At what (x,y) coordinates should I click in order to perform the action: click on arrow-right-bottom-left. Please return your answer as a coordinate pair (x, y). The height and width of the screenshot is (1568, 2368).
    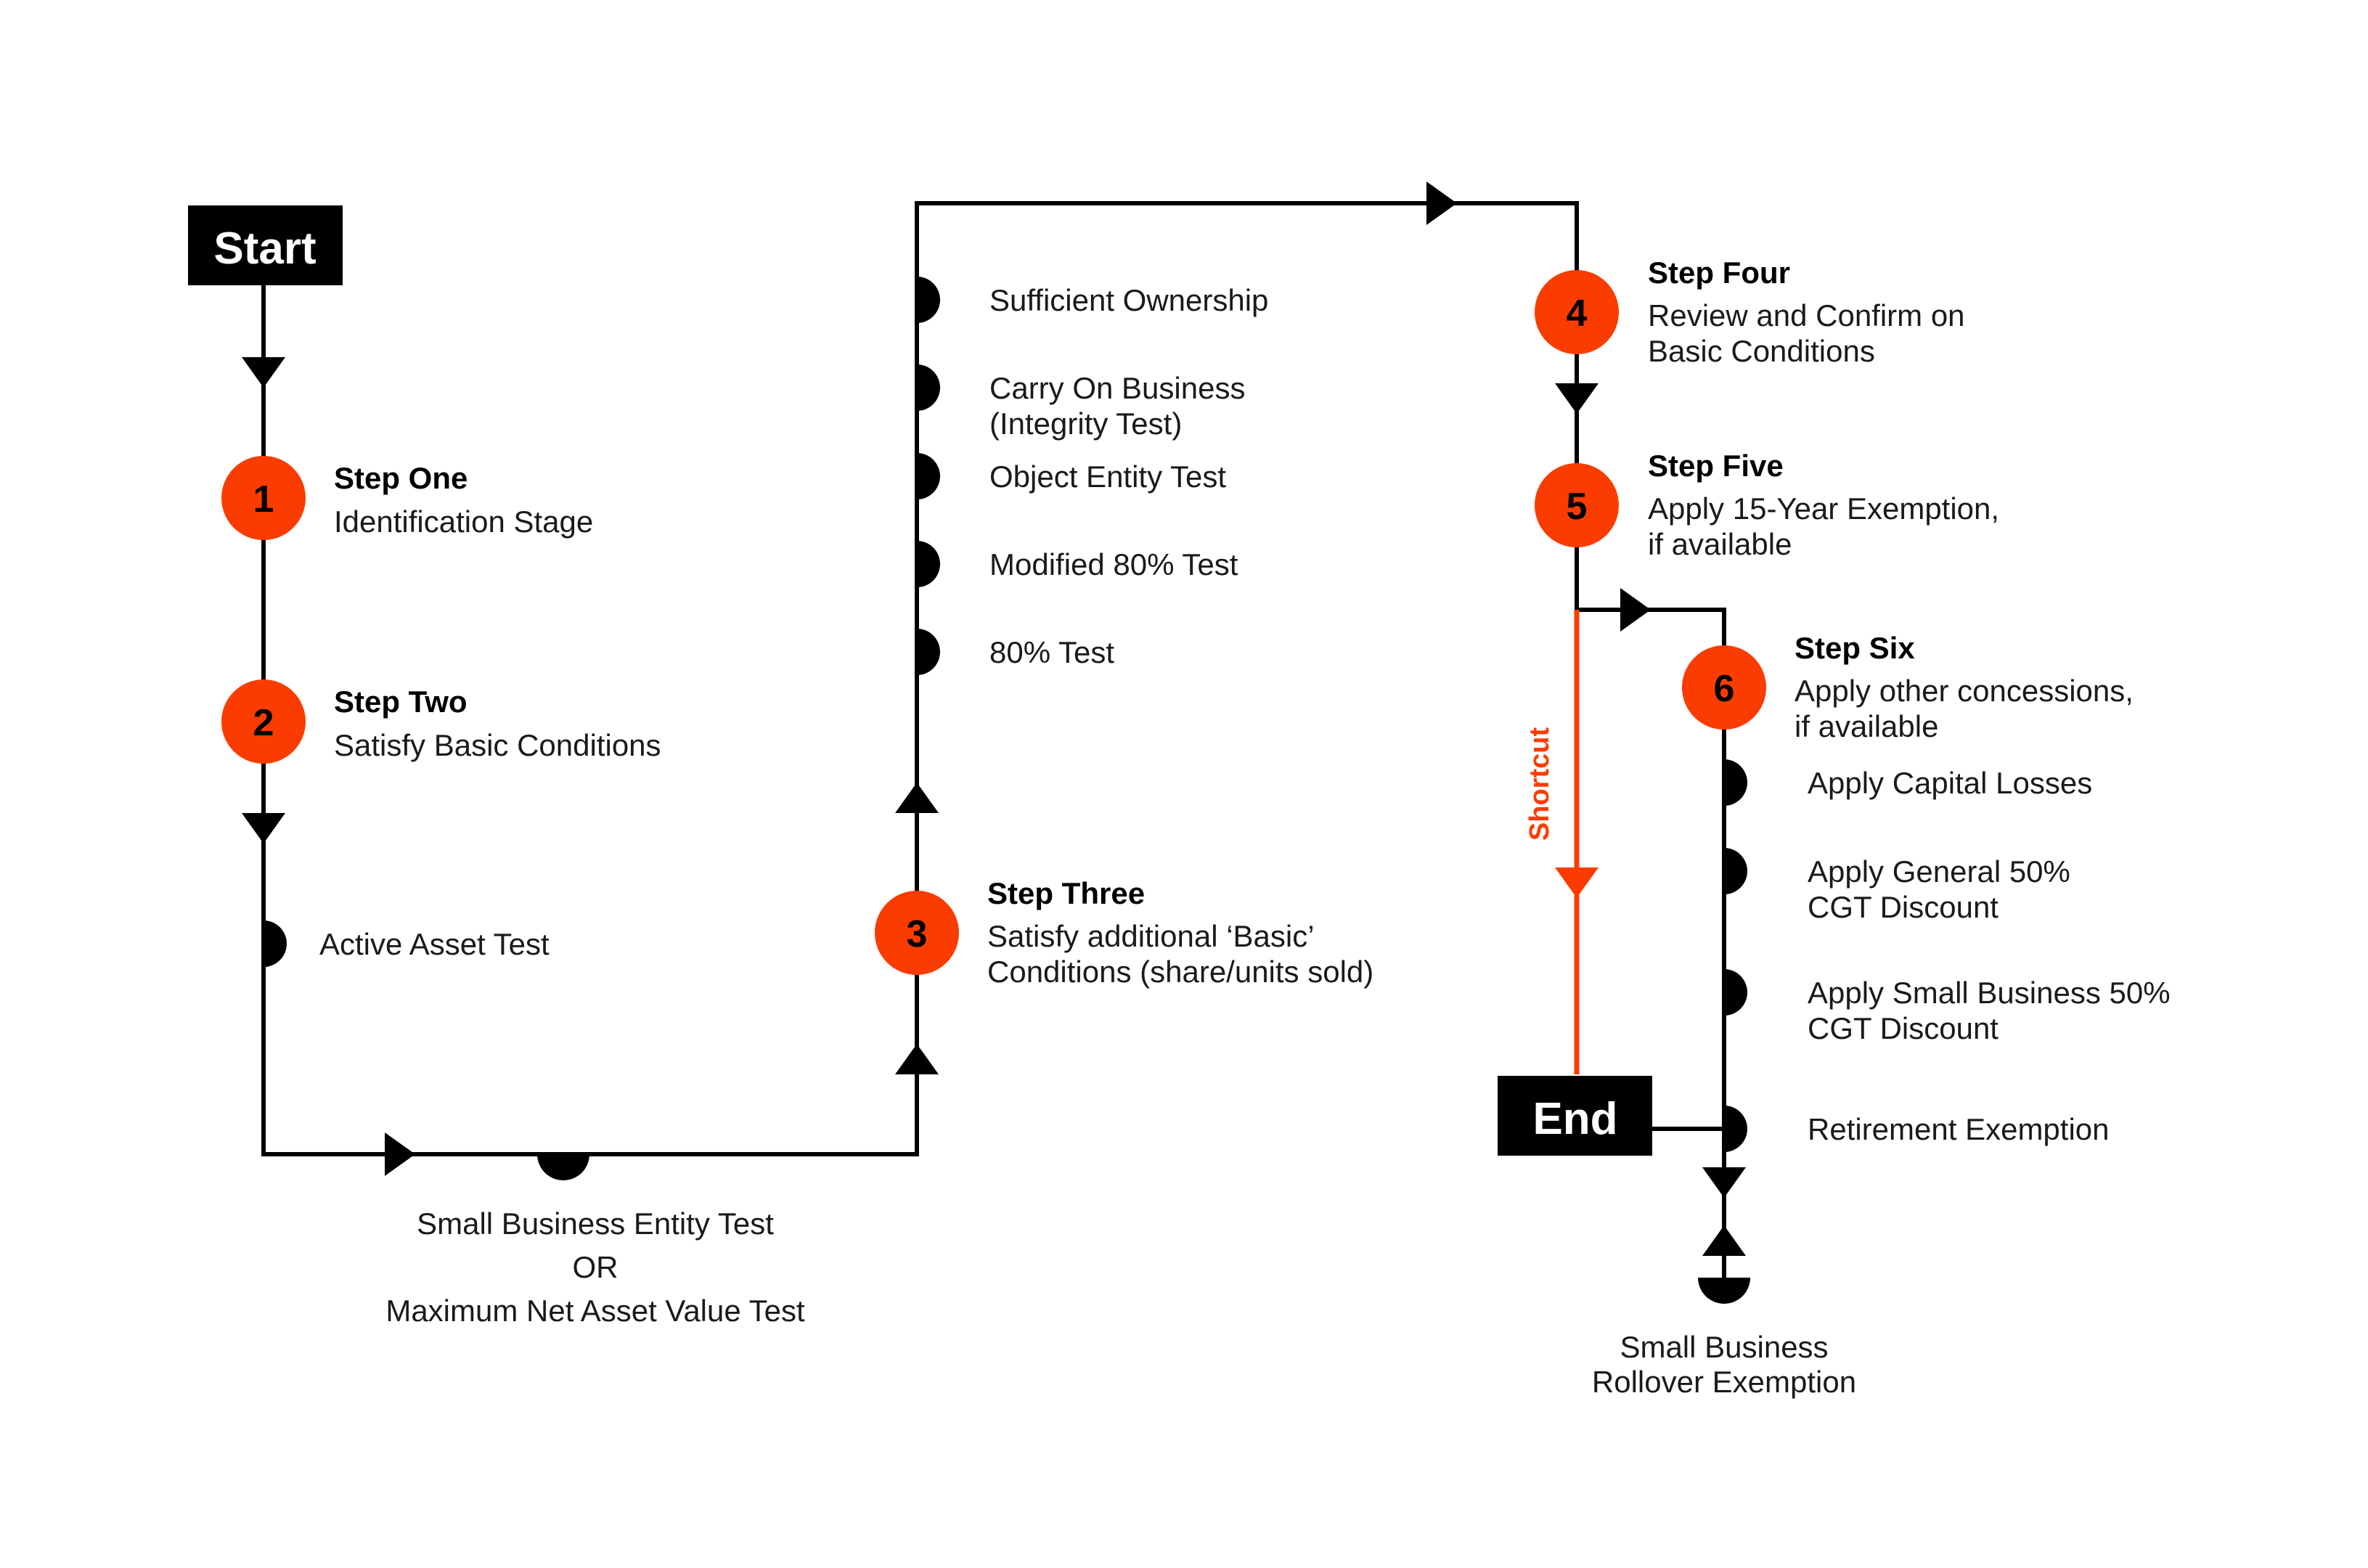
    Looking at the image, I should click on (400, 1154).